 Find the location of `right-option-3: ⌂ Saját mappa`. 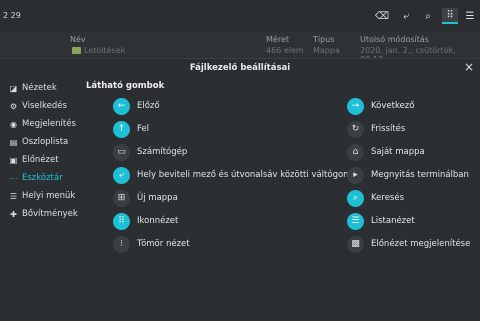

right-option-3: ⌂ Saját mappa is located at coordinates (386, 152).